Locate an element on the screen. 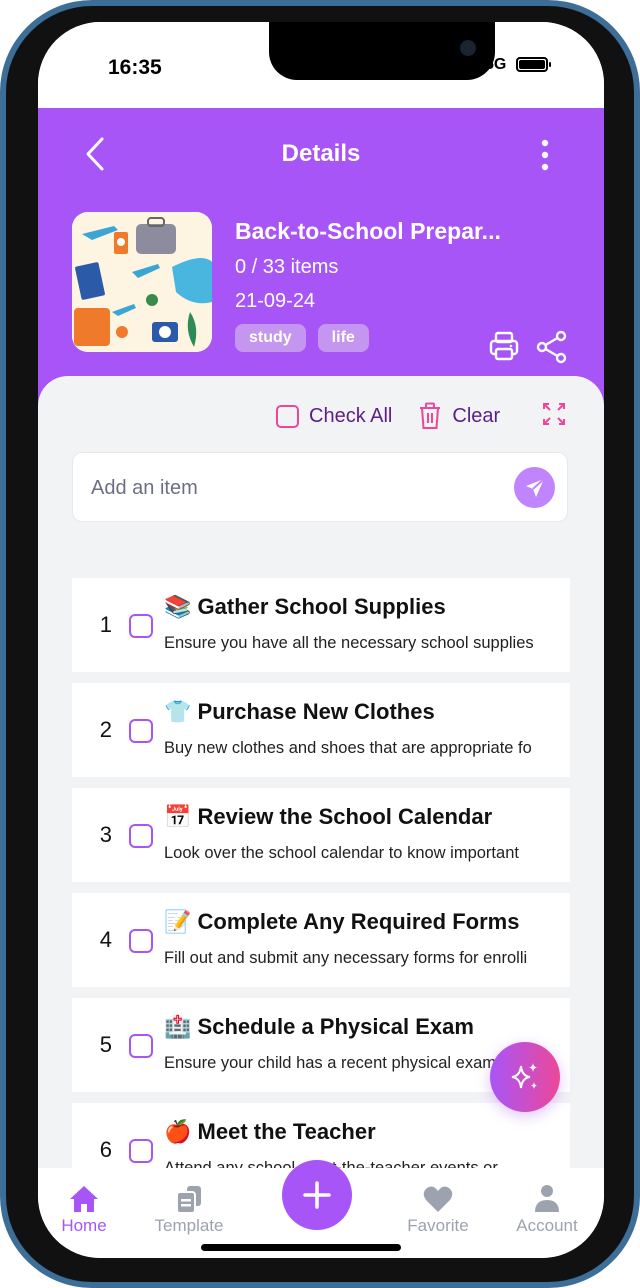 The width and height of the screenshot is (640, 1288). item-emoji: 🏥 is located at coordinates (178, 1026).